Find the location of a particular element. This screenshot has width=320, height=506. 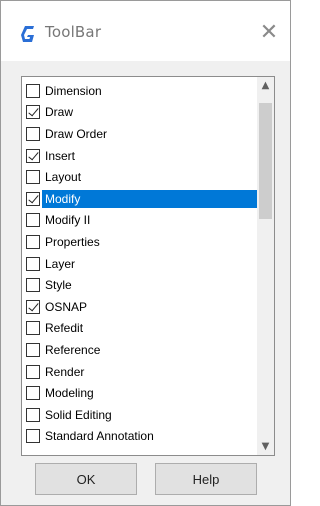

list-item: Modify is located at coordinates (140, 199).